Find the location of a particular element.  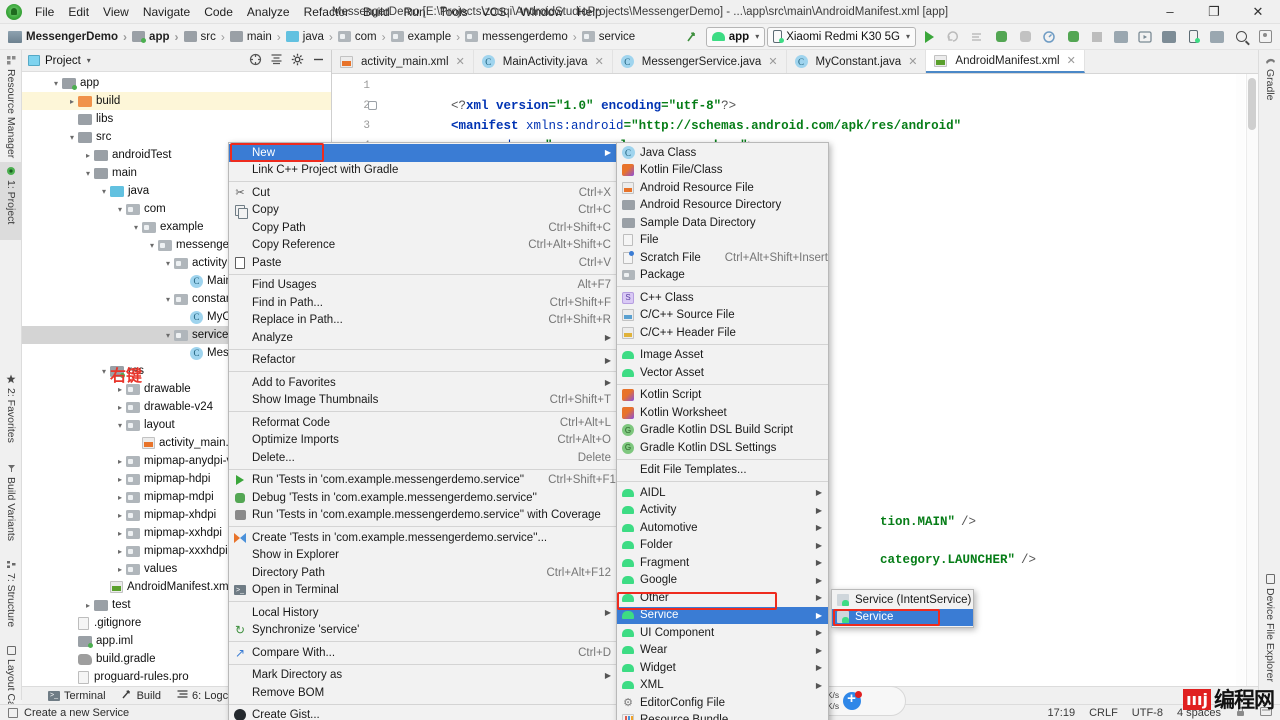

project-panel-actions is located at coordinates (287, 61).